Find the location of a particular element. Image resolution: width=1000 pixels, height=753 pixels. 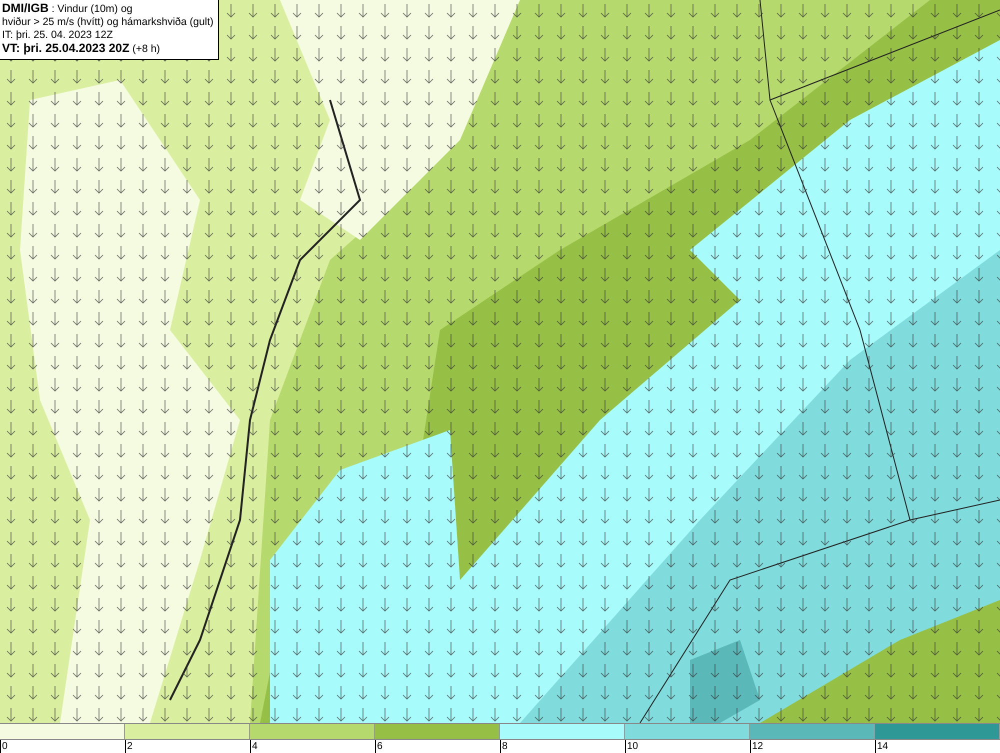

legend-tick-label: 4 is located at coordinates (255, 746).